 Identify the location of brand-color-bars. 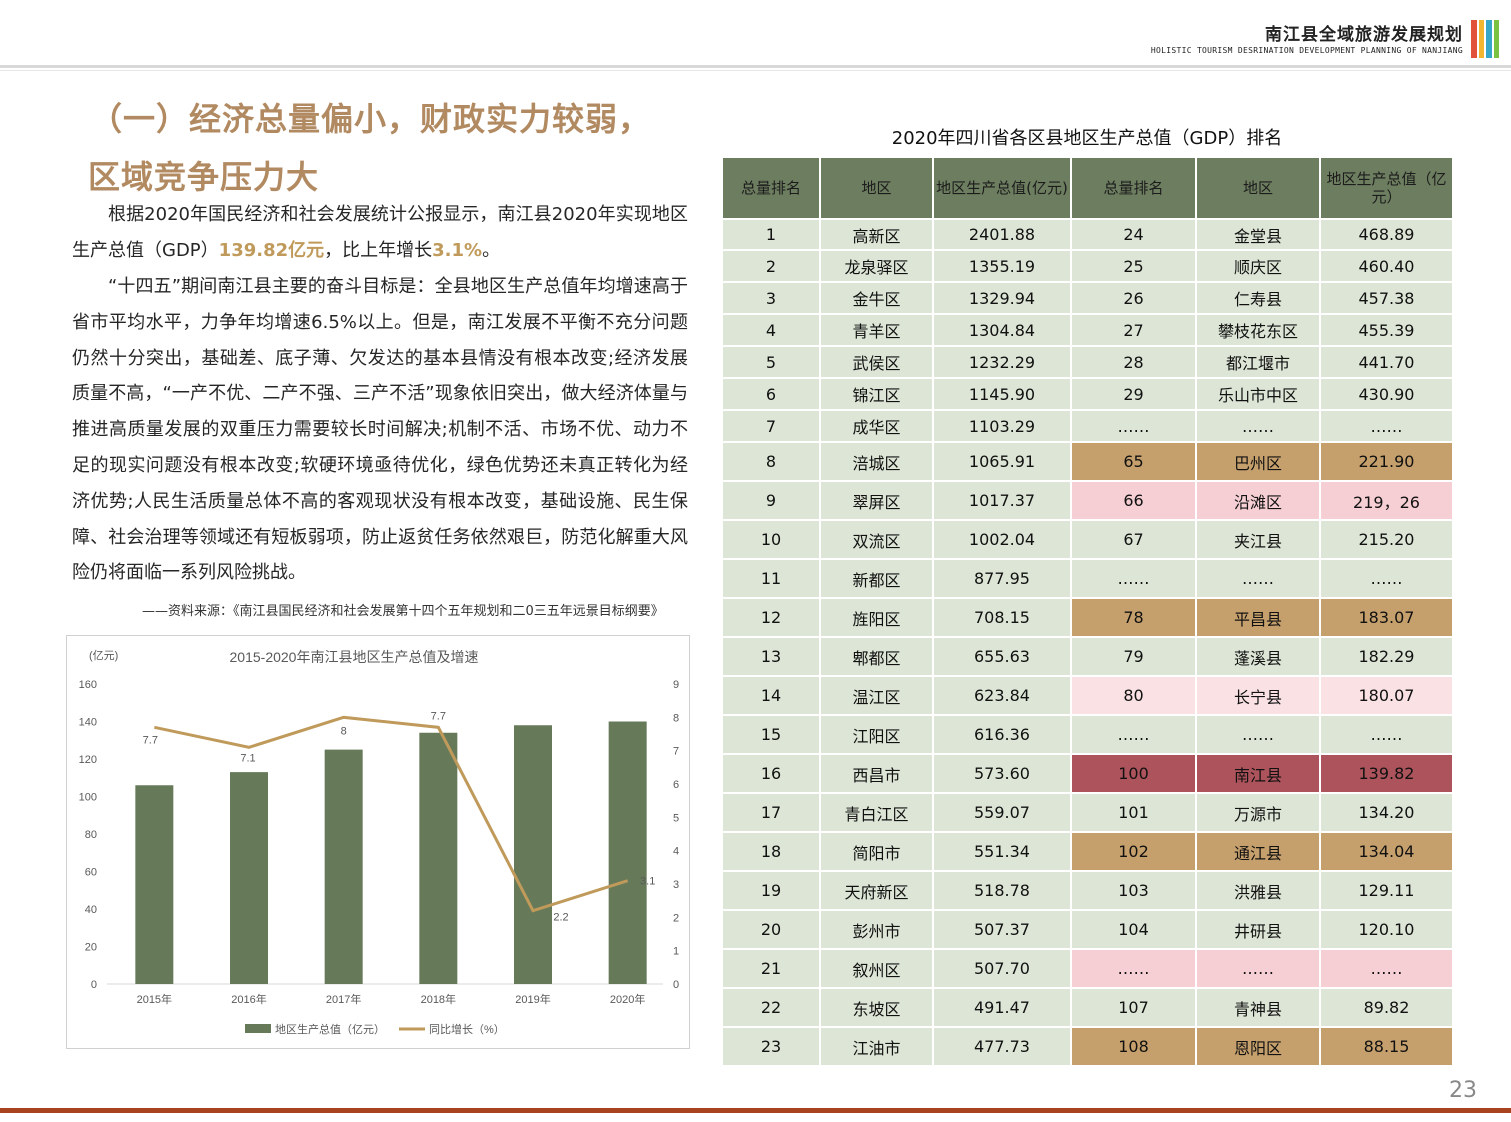
(1485, 39).